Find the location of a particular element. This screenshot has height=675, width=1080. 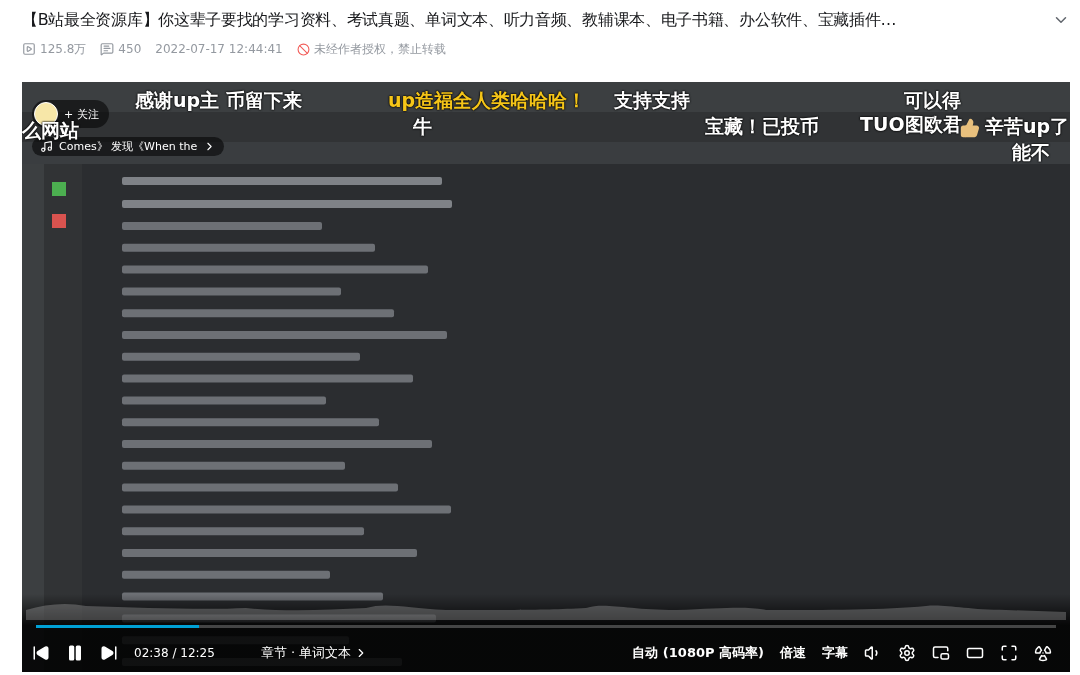

playback-time: 02:38 / 12:25 is located at coordinates (174, 653).